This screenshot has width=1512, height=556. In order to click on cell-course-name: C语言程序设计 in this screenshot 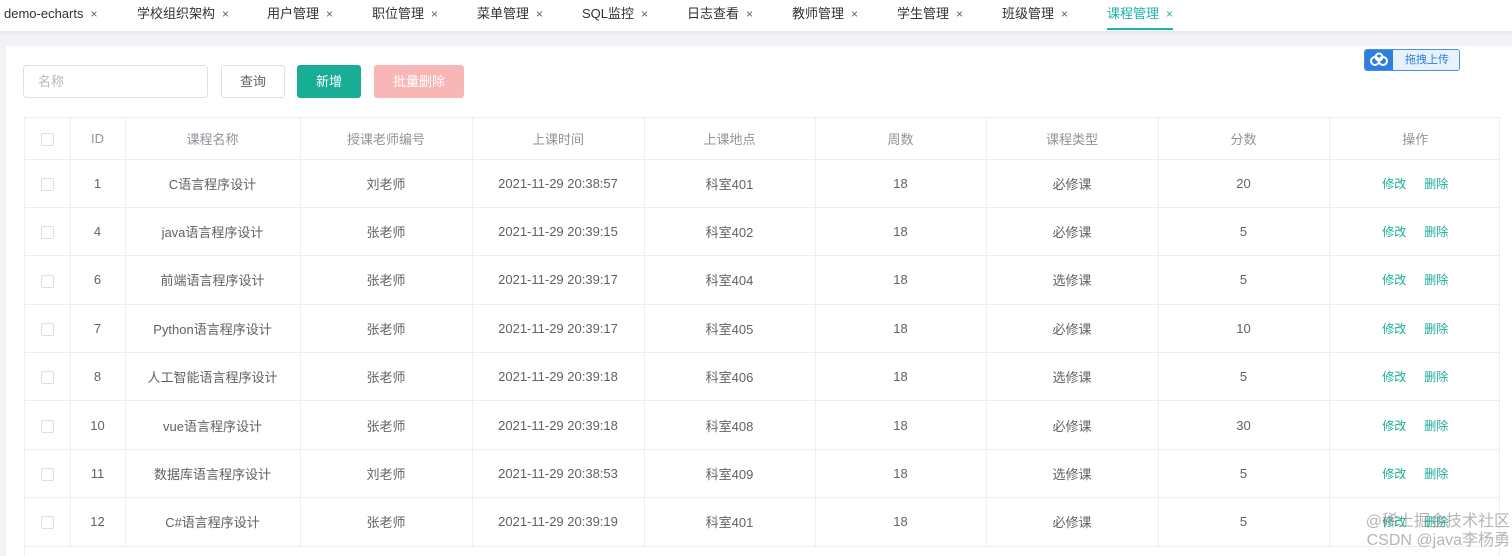, I will do `click(213, 183)`.